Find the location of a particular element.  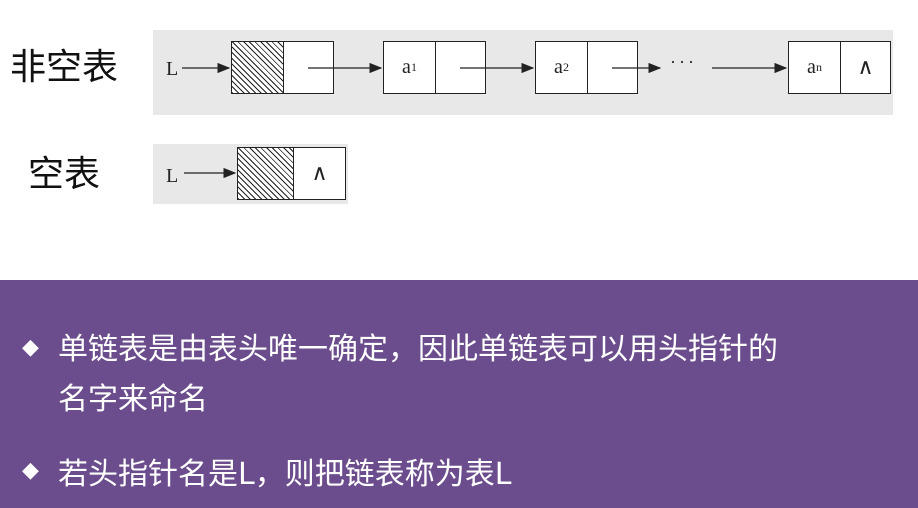

note-line-1a: 单链表是由表头唯一确定，因此单链表可以用头指针的 is located at coordinates (418, 349).